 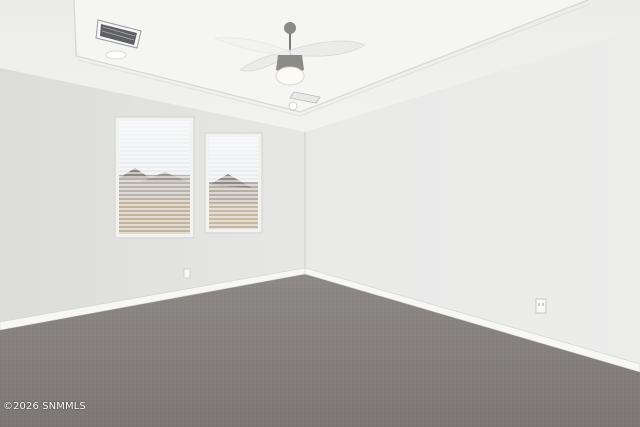 What do you see at coordinates (154, 177) in the screenshot?
I see `window-left` at bounding box center [154, 177].